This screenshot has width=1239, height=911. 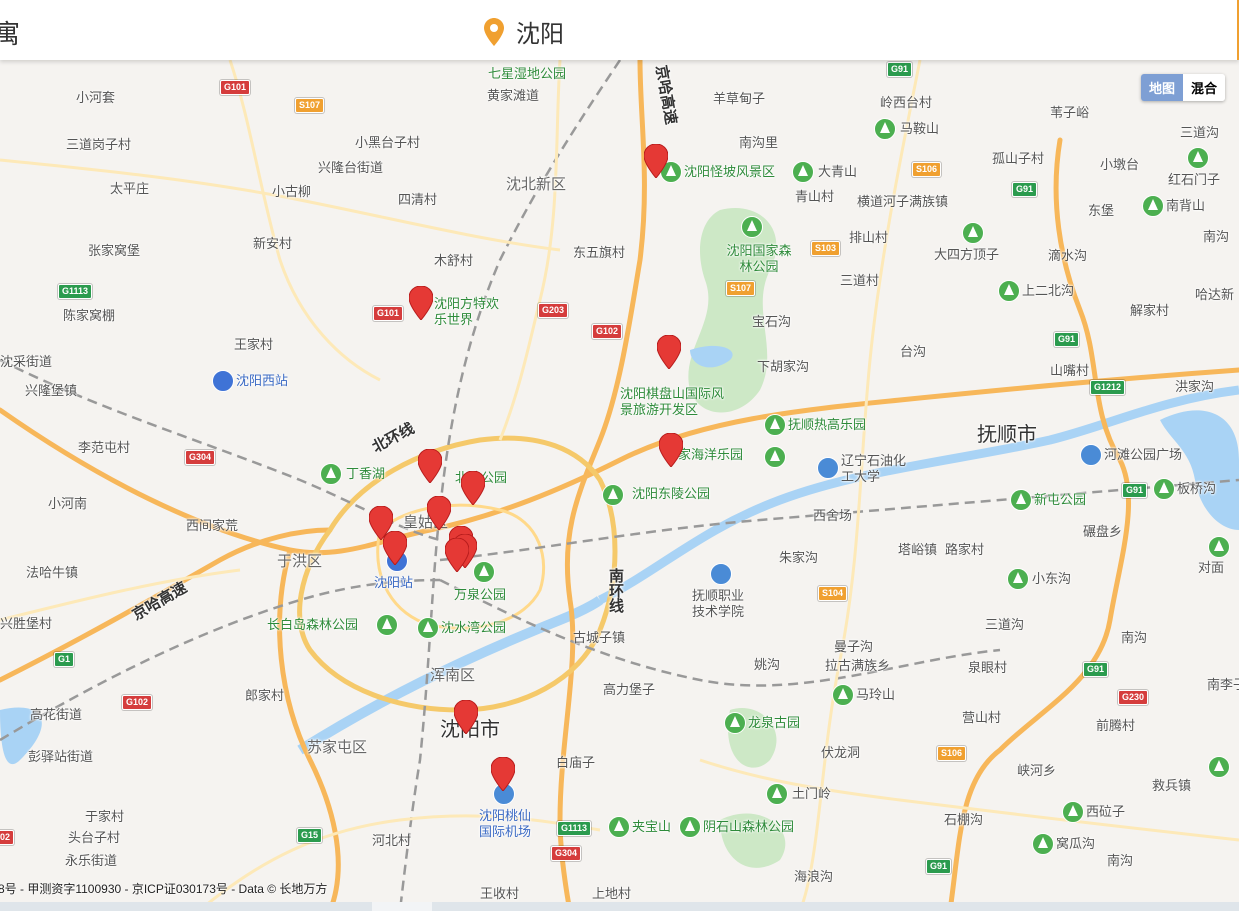 I want to click on road-shield: G230, so click(x=1133, y=697).